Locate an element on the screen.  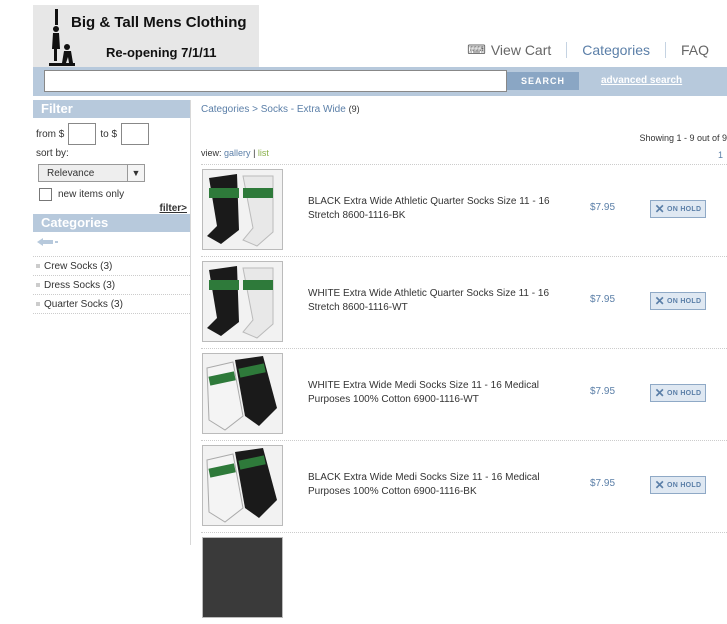
new-items-only: new items only is located at coordinates (114, 194).